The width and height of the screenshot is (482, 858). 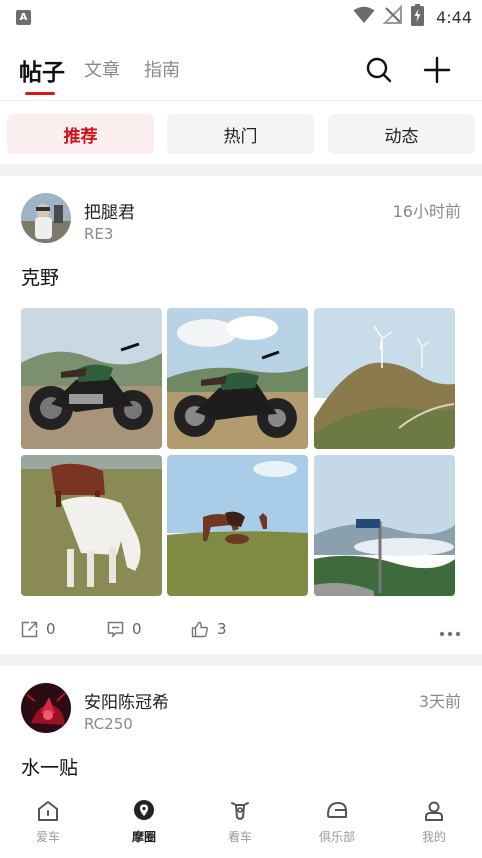 What do you see at coordinates (91, 525) in the screenshot?
I see `photo-white-horse` at bounding box center [91, 525].